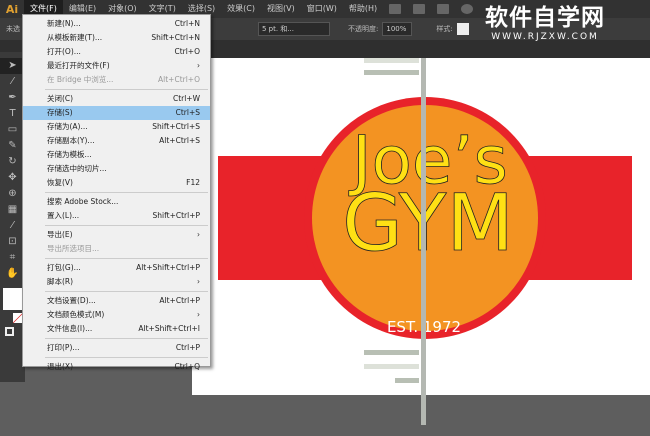 Image resolution: width=650 pixels, height=436 pixels. I want to click on menu-item-shortcut: Ctrl+S, so click(187, 112).